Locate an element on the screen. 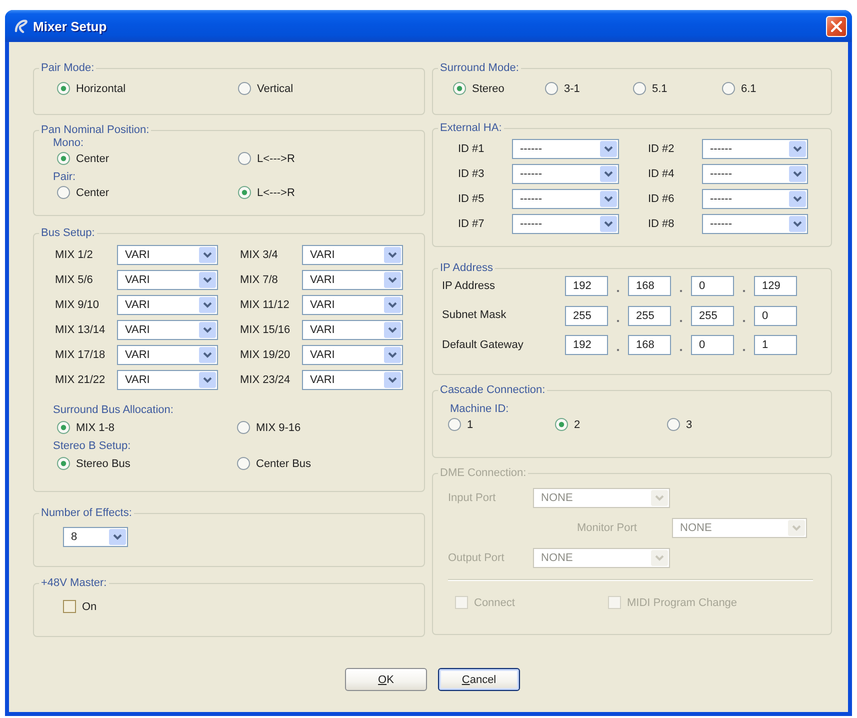  section-label: Mono: is located at coordinates (68, 143).